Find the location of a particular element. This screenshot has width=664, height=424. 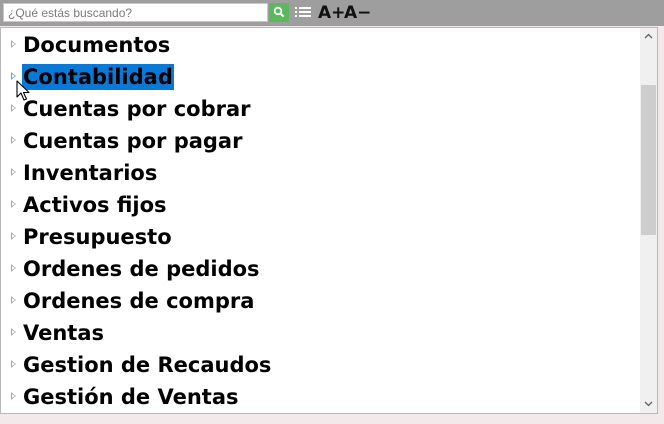

tree-item-label: Contabilidad is located at coordinates (98, 77).